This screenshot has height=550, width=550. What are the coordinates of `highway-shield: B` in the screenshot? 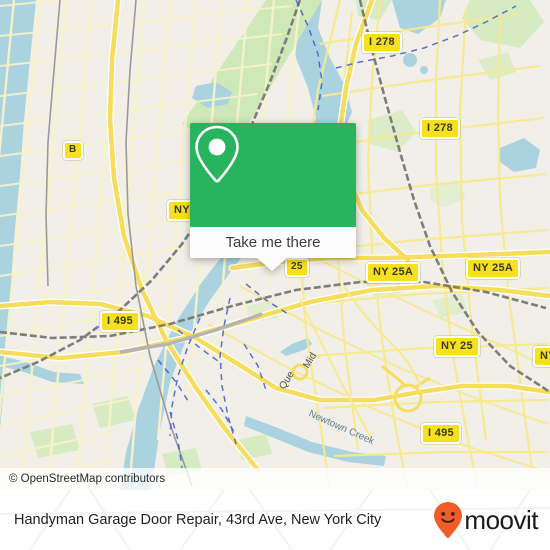 It's located at (73, 150).